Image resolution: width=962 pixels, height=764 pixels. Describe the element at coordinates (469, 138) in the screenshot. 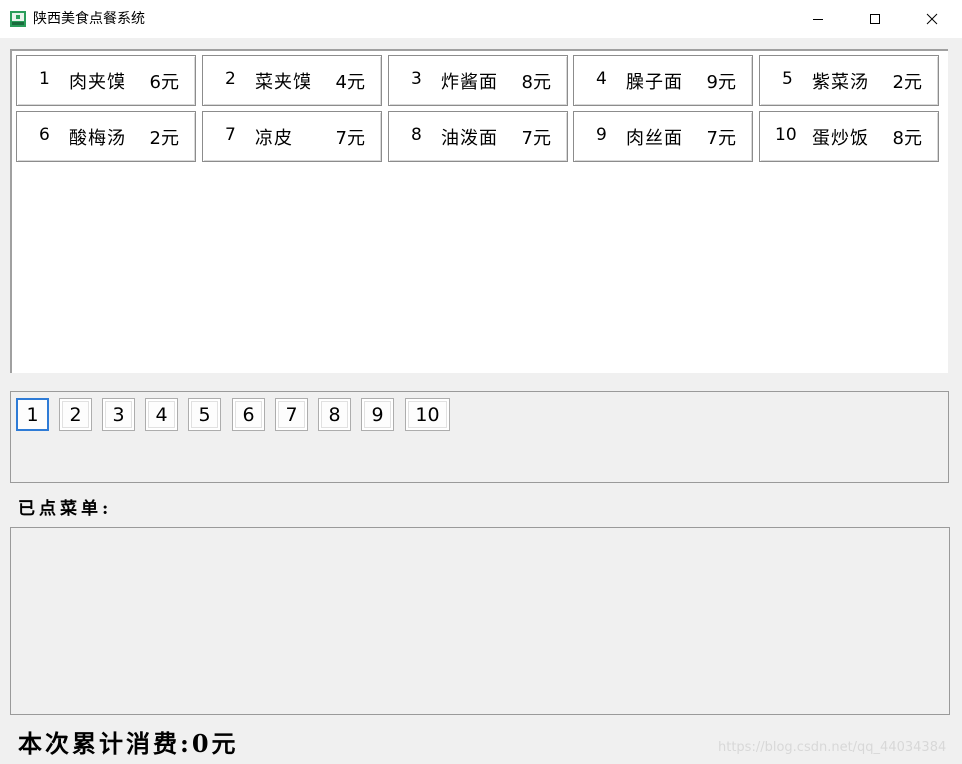

I see `dish-name: 油泼面` at that location.